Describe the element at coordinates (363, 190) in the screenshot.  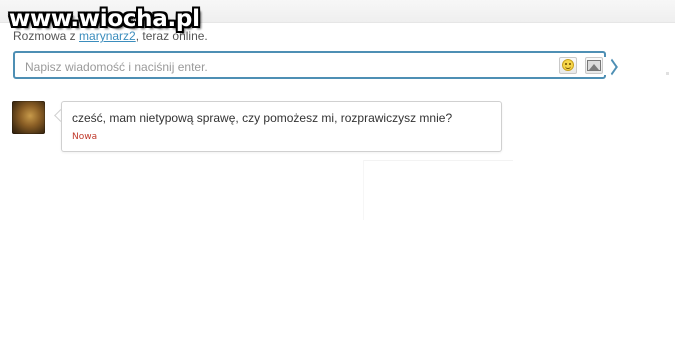
I see `divider-vertical` at that location.